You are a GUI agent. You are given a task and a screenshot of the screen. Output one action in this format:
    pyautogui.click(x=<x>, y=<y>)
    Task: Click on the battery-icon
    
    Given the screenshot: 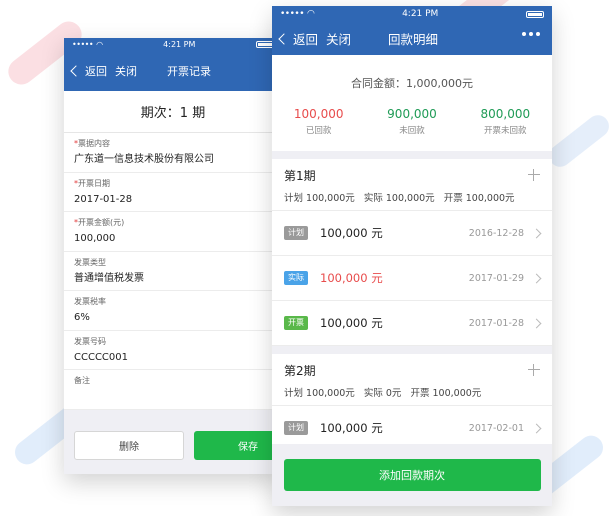 What is the action you would take?
    pyautogui.click(x=534, y=14)
    